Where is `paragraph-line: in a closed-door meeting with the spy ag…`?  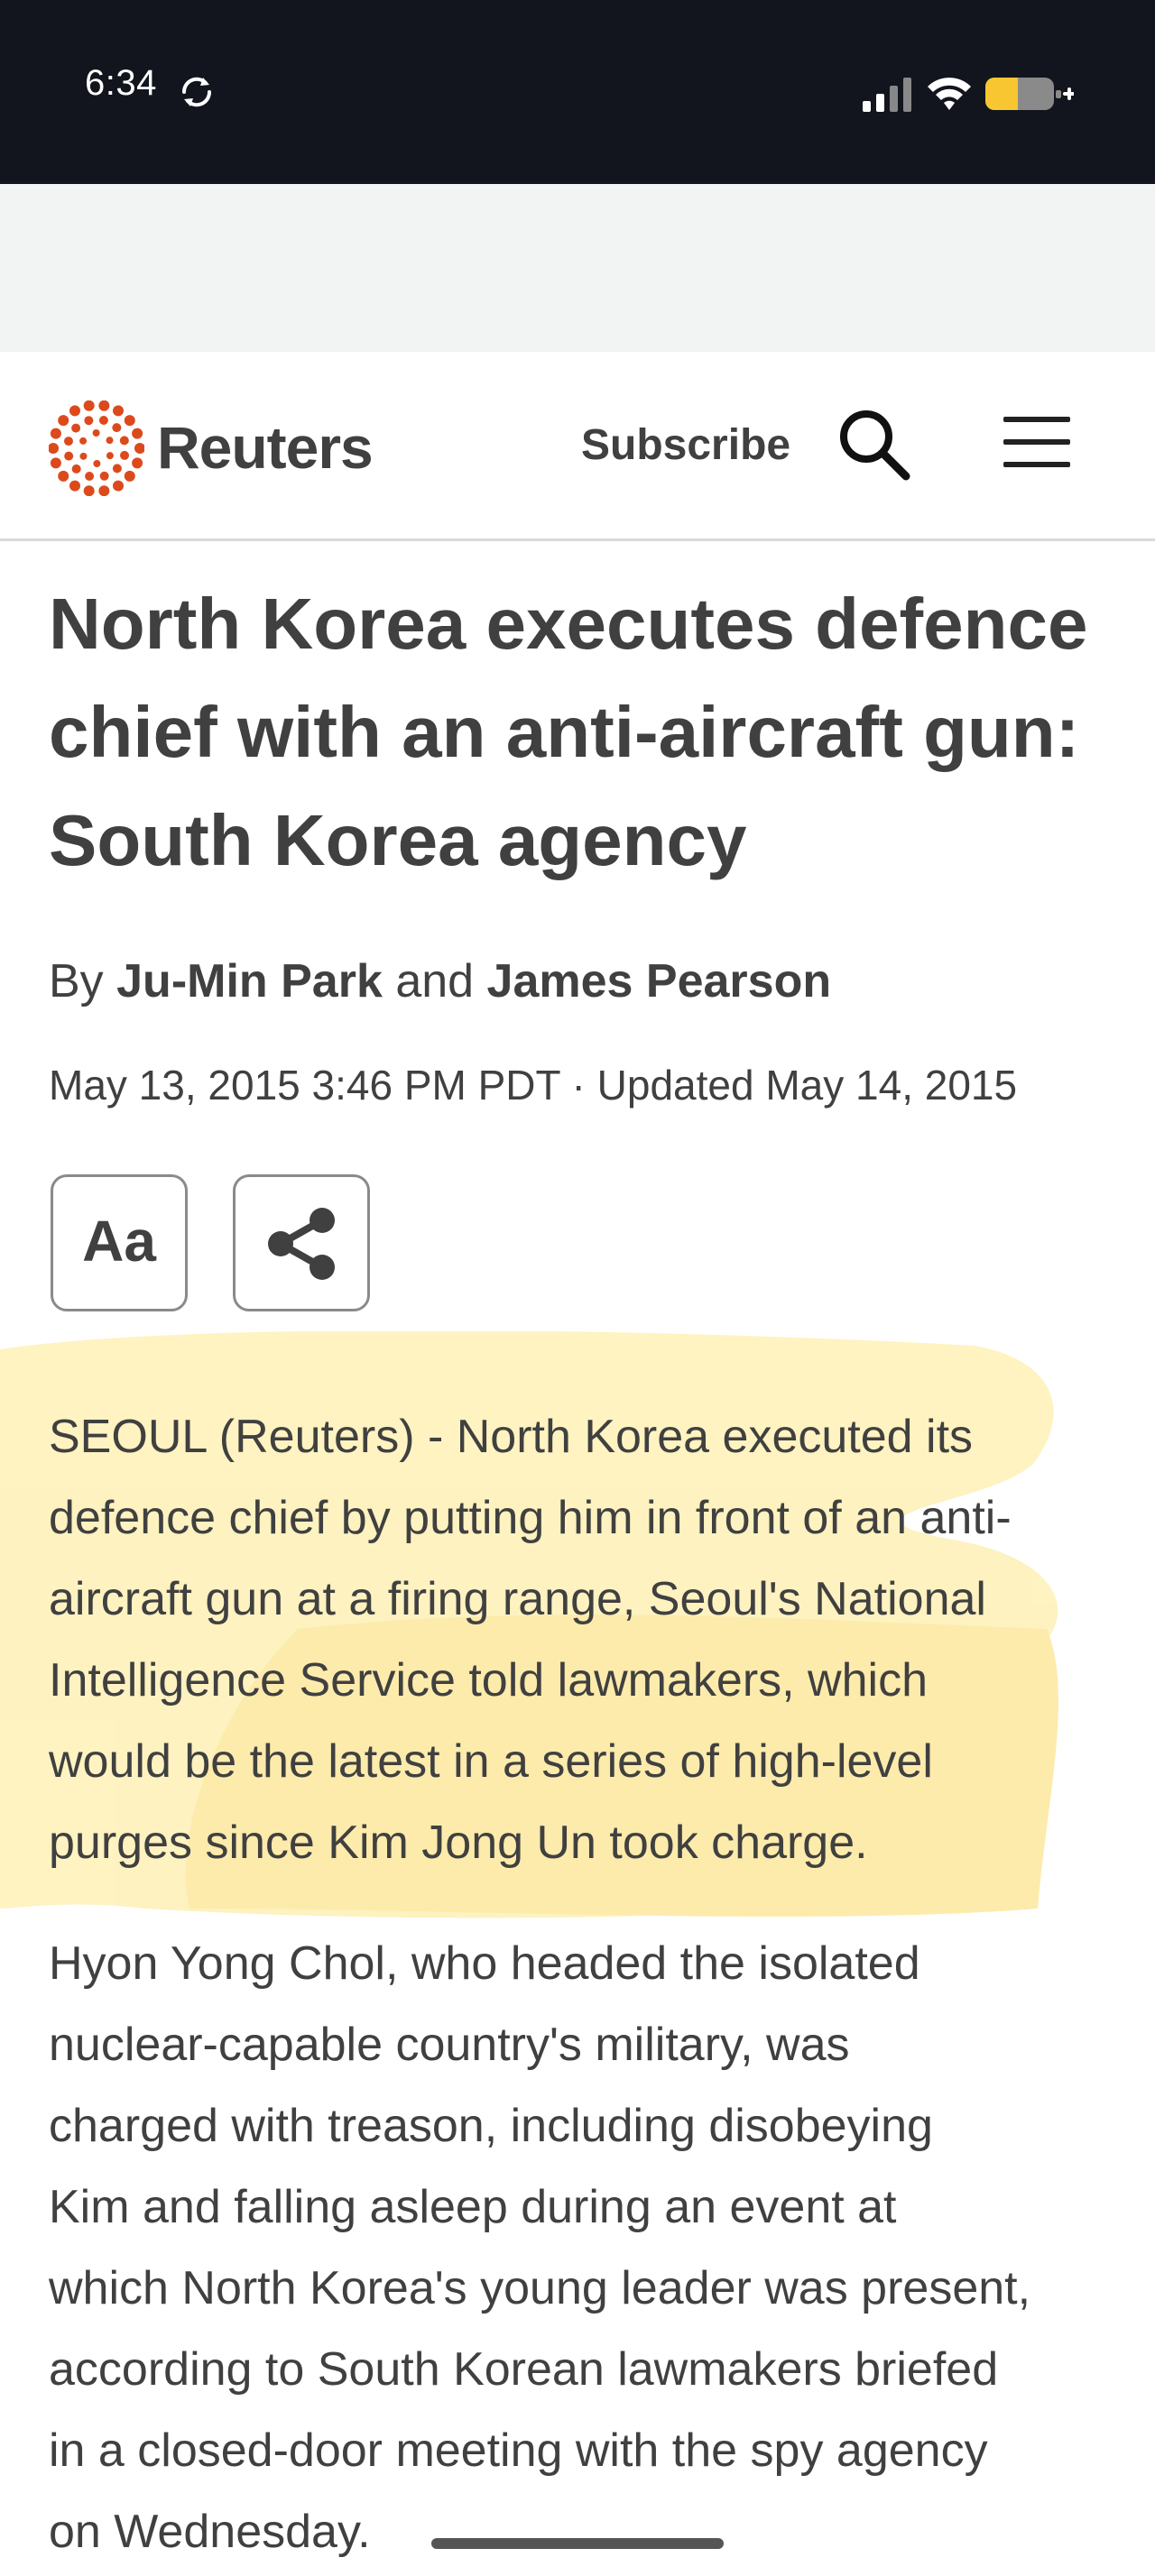 paragraph-line: in a closed-door meeting with the spy ag… is located at coordinates (518, 2450).